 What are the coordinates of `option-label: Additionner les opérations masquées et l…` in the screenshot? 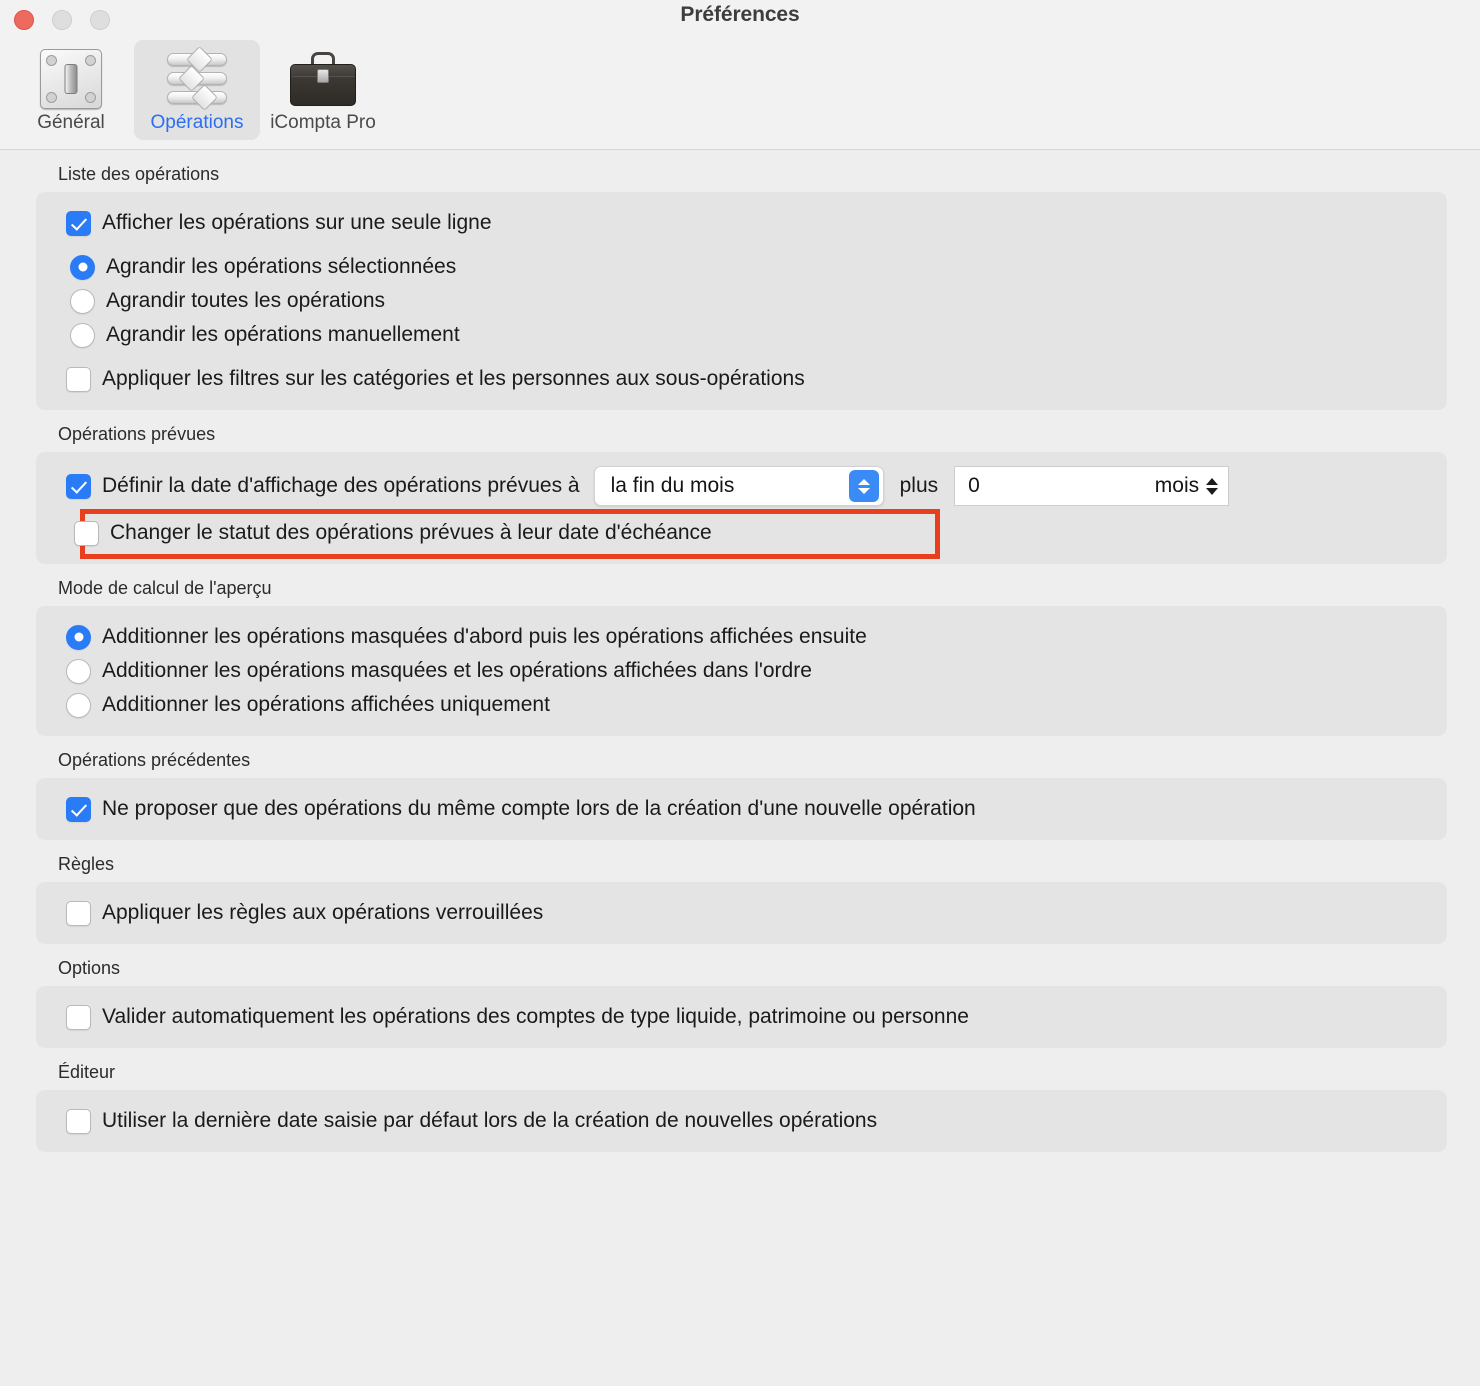 It's located at (457, 670).